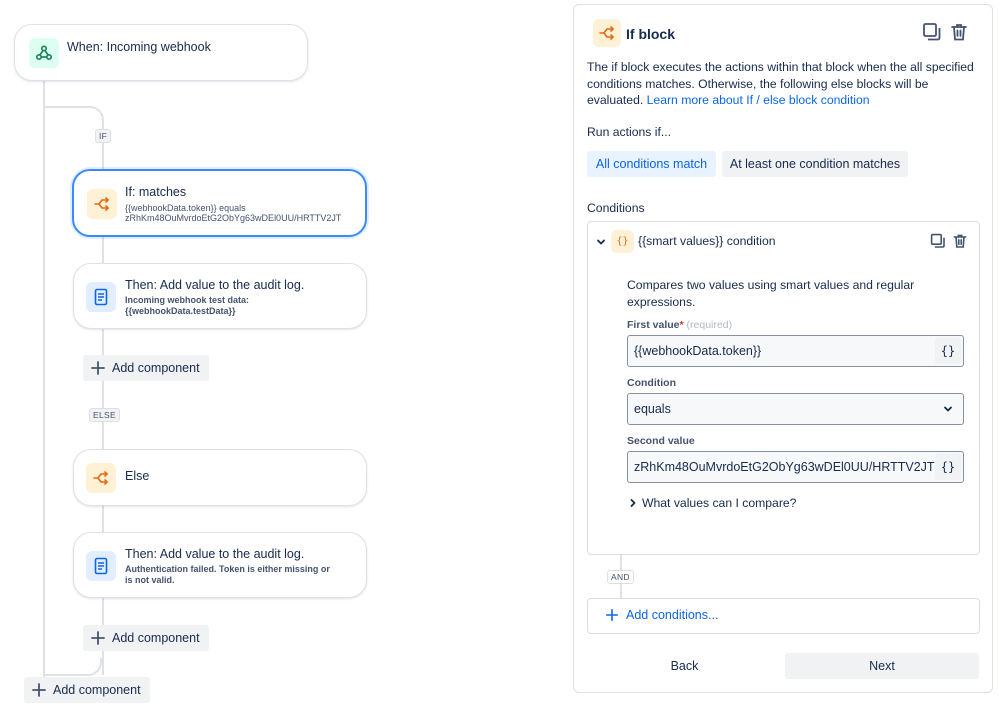 Image resolution: width=999 pixels, height=708 pixels. I want to click on condition-label: Condition, so click(651, 383).